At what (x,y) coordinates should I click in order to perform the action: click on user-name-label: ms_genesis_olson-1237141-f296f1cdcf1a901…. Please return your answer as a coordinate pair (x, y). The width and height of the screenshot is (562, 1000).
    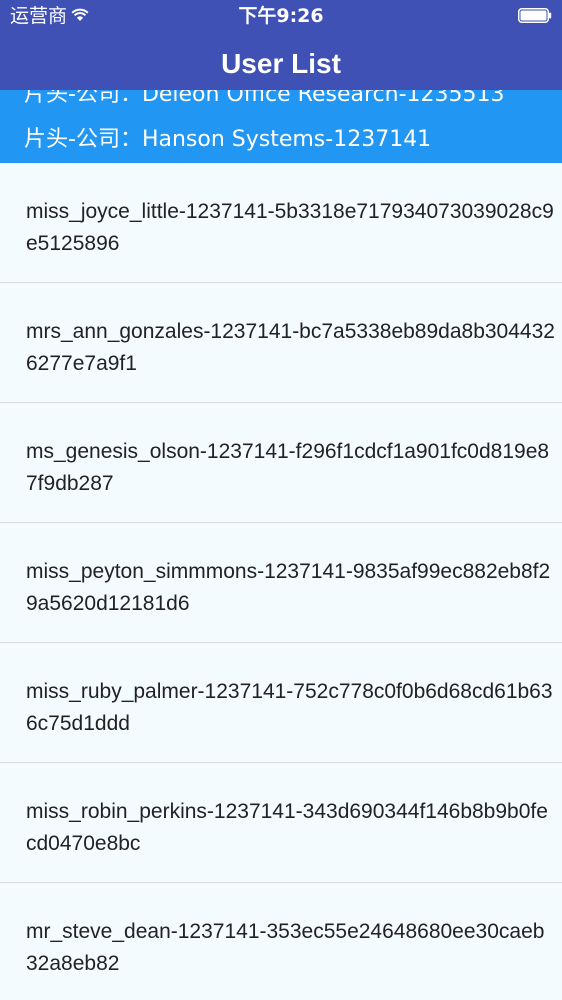
    Looking at the image, I should click on (288, 467).